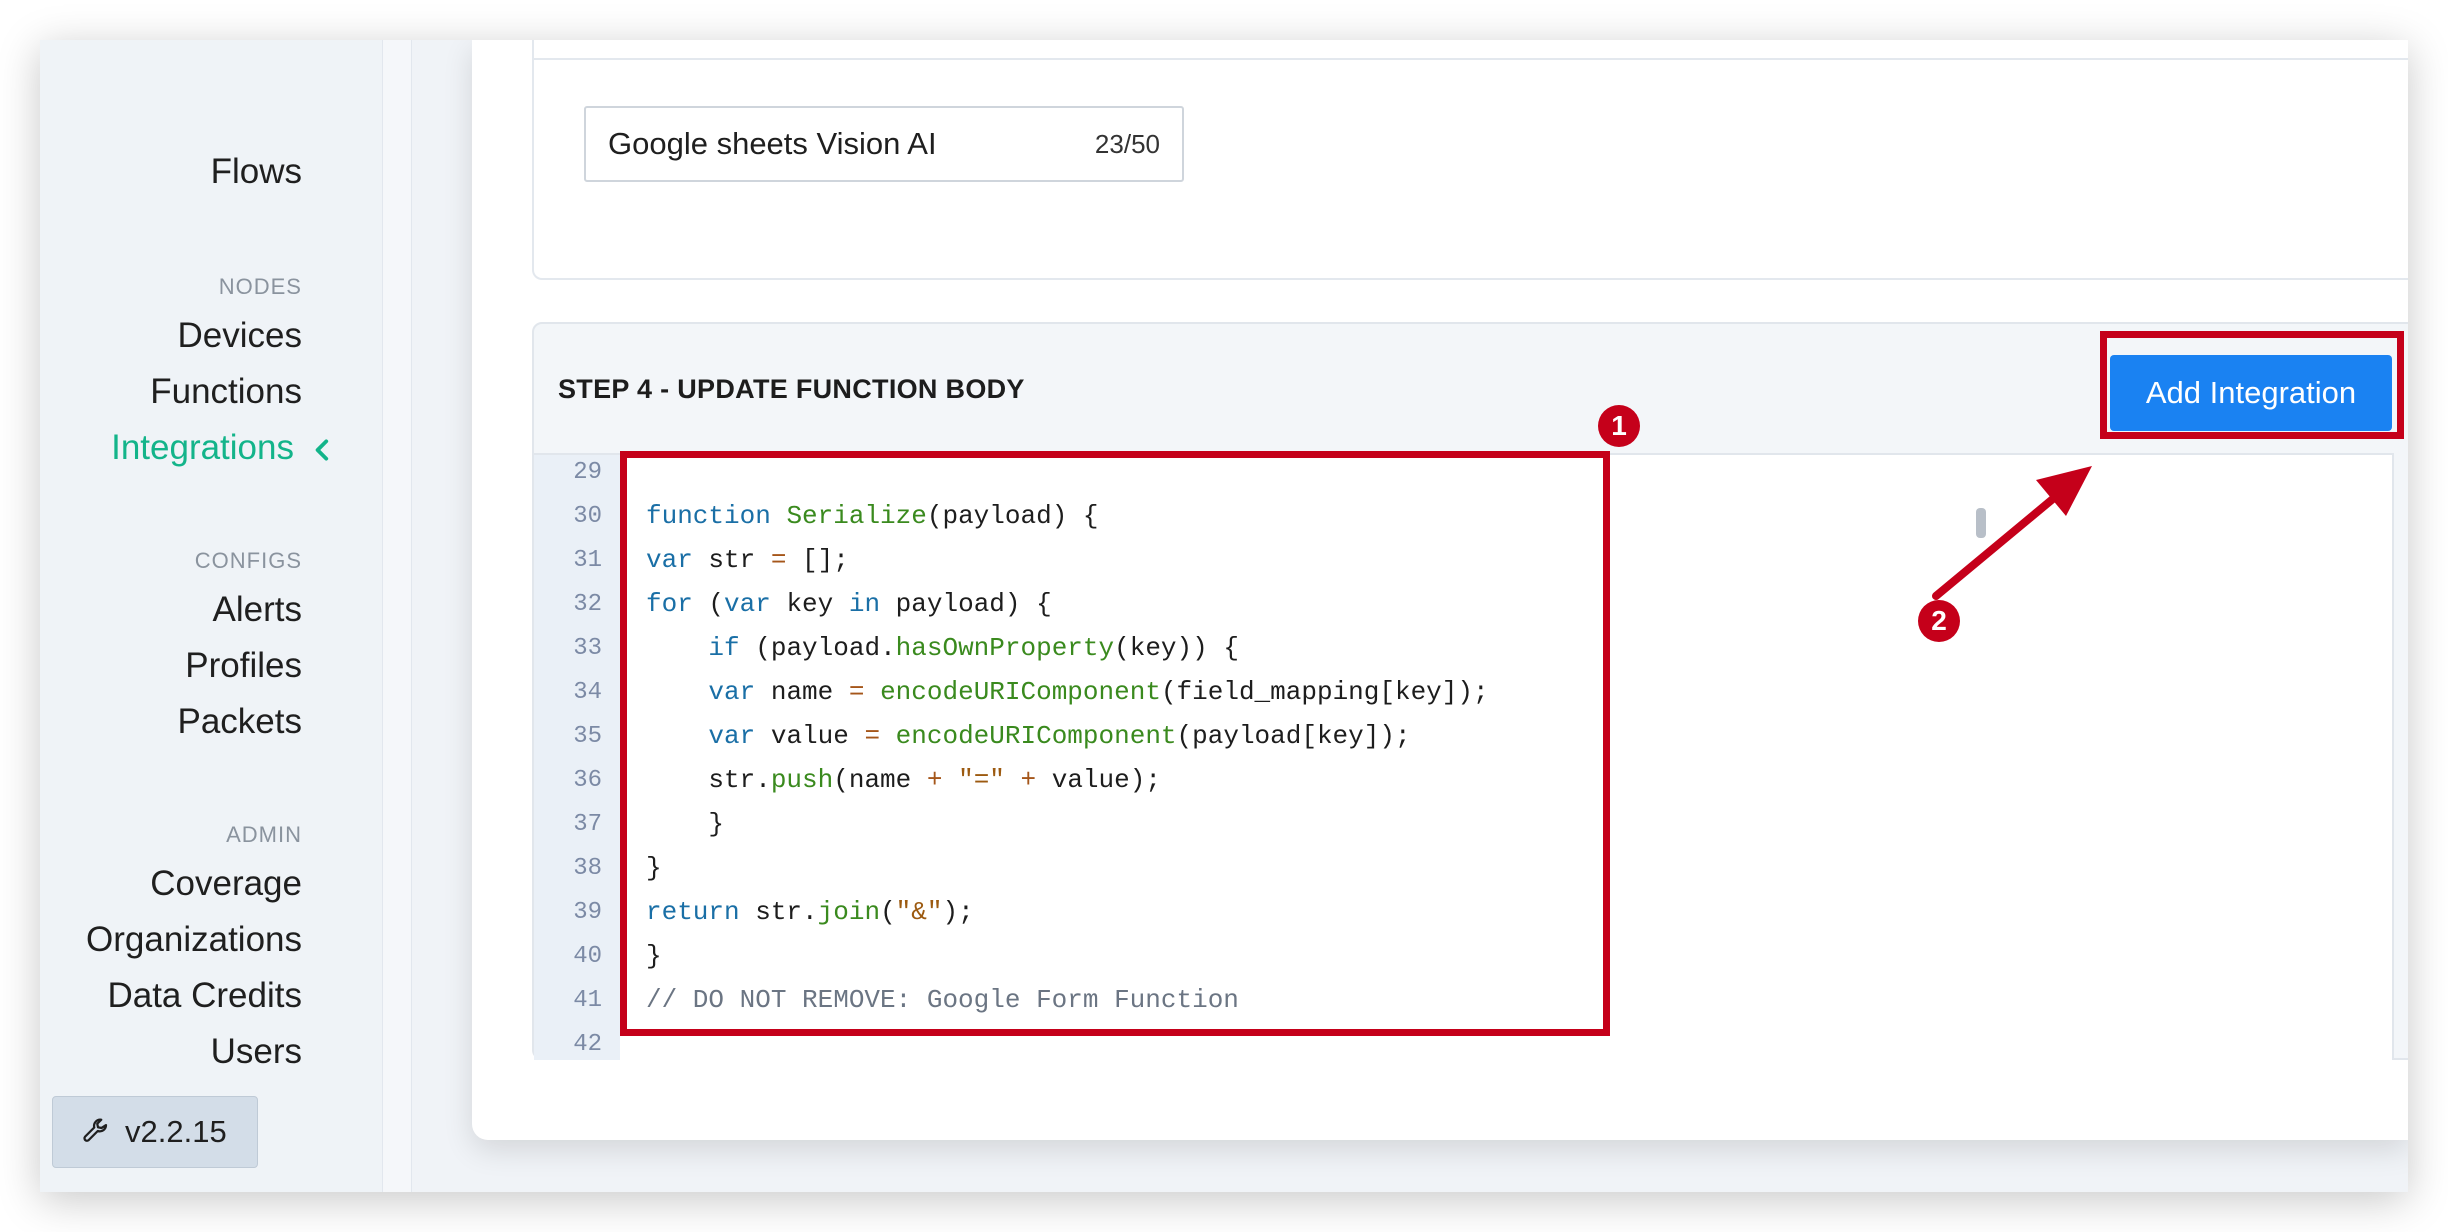 This screenshot has width=2448, height=1232. Describe the element at coordinates (587, 560) in the screenshot. I see `line-number: 31` at that location.